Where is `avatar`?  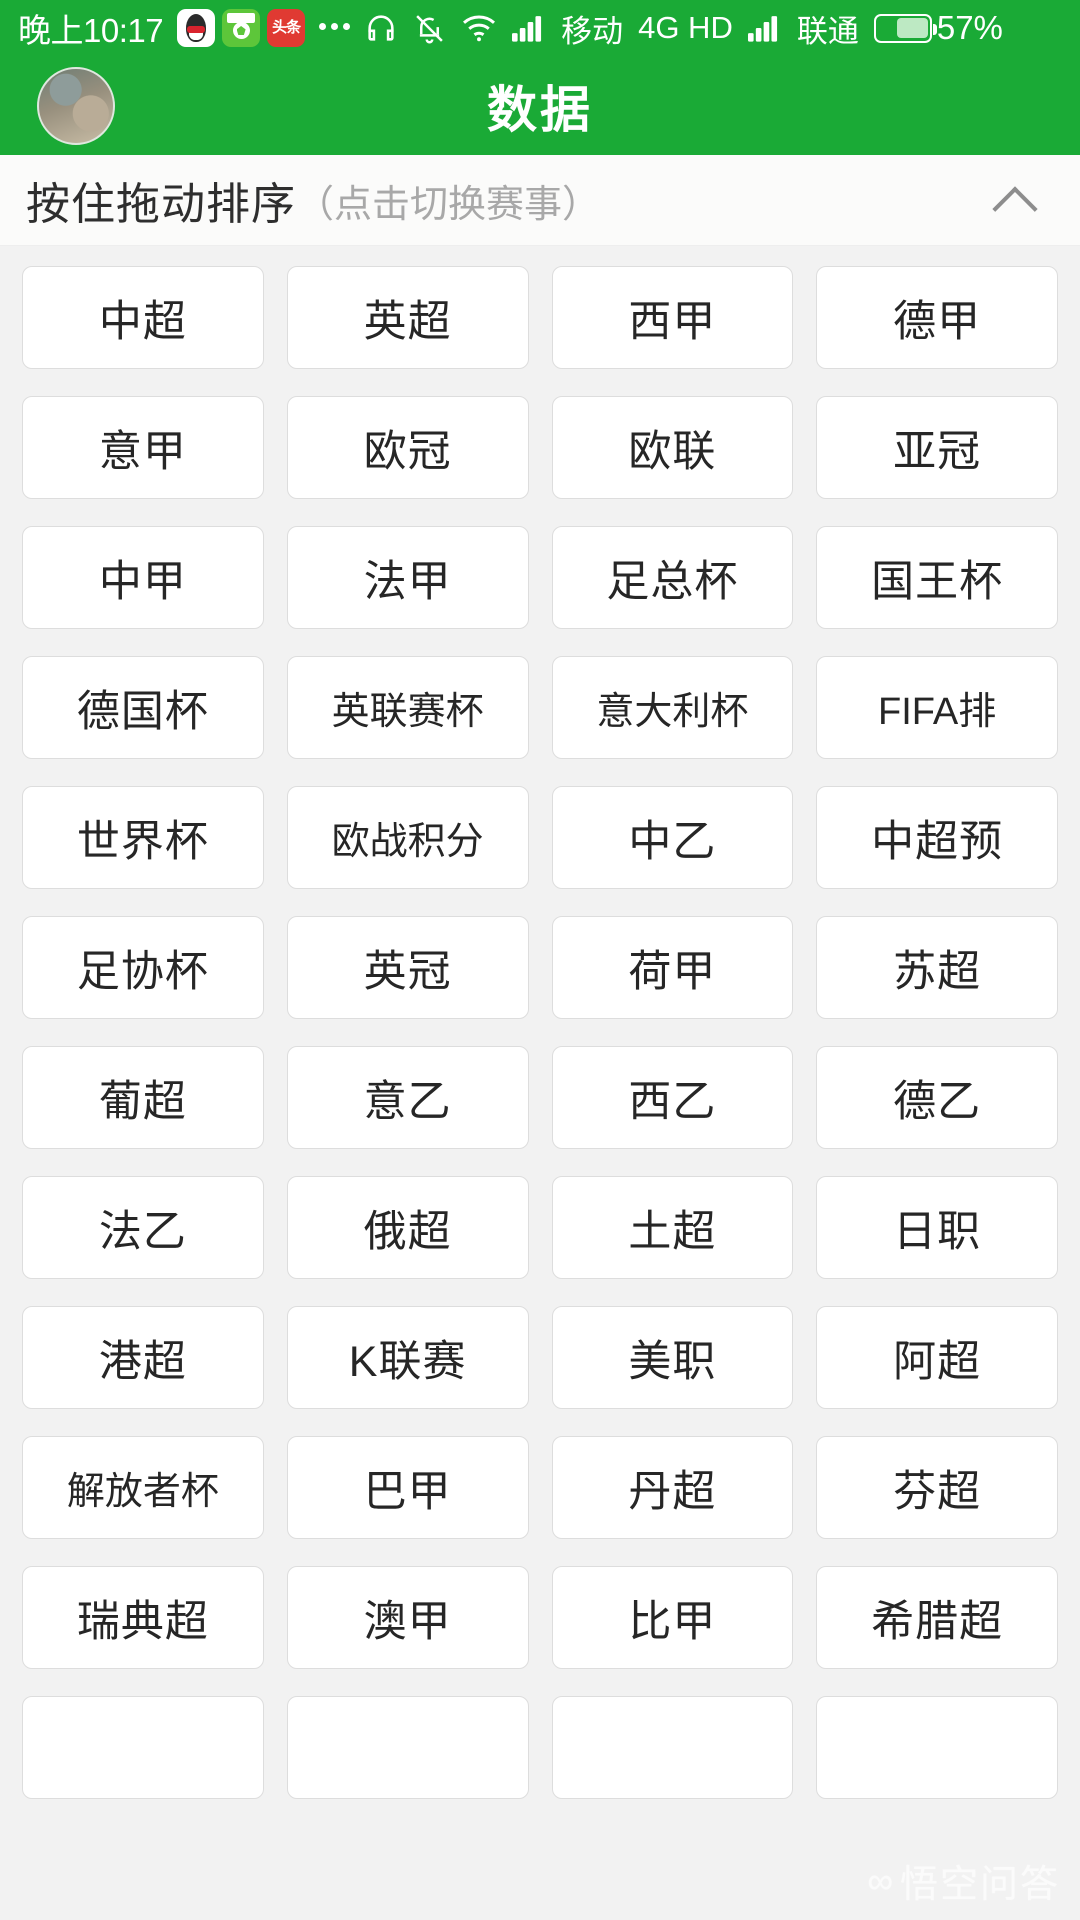 avatar is located at coordinates (76, 105).